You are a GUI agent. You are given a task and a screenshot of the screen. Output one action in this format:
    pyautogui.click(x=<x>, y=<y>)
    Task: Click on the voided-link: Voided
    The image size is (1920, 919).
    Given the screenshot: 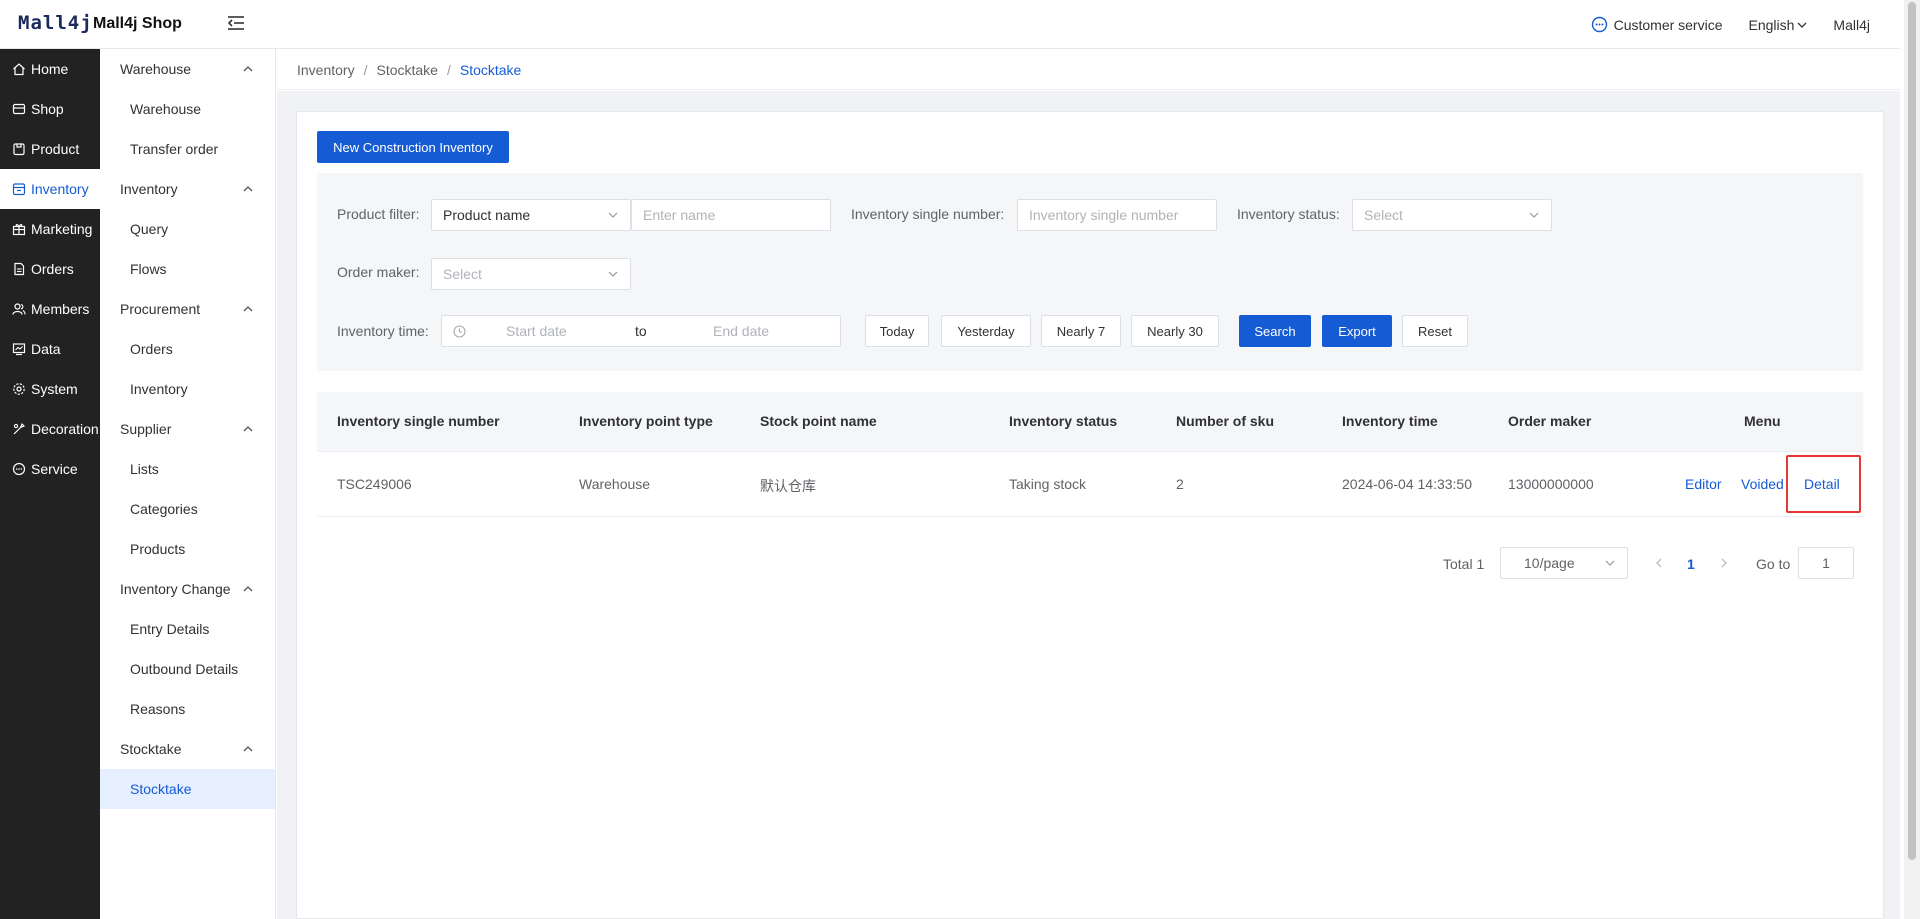 What is the action you would take?
    pyautogui.click(x=1762, y=484)
    